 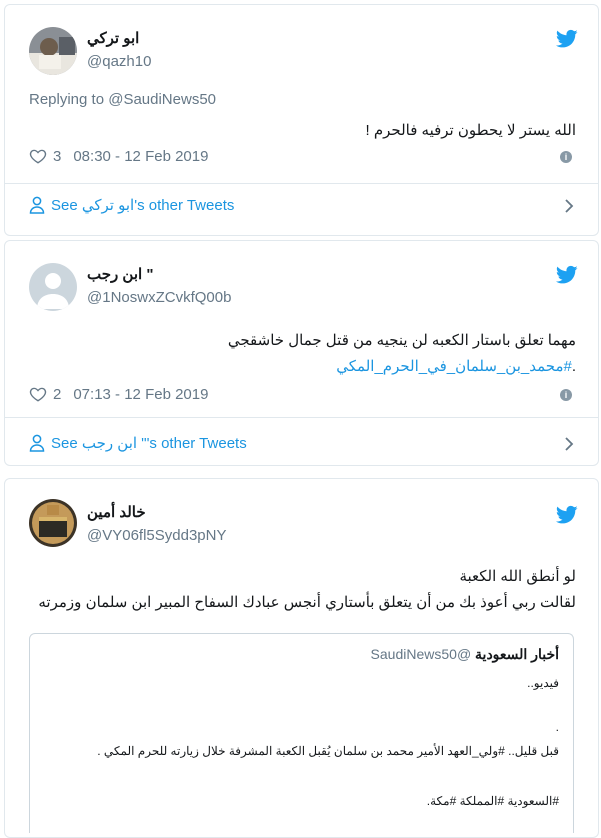 I want to click on see-other-tweets-link: See ابن رجب "'s other Tweets, so click(x=138, y=443).